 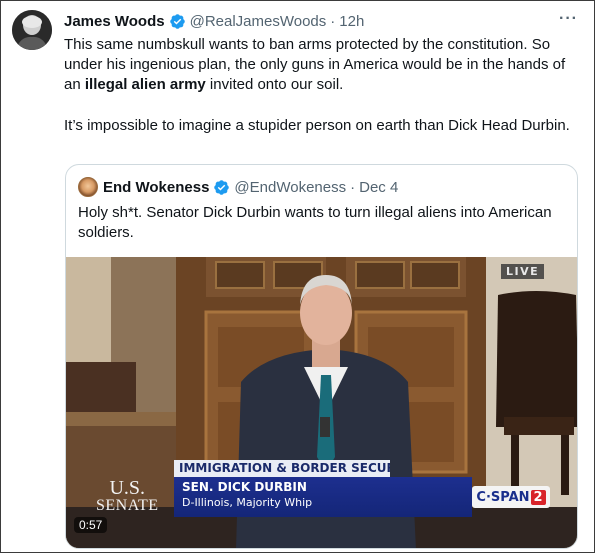 I want to click on author-avatar, so click(x=32, y=30).